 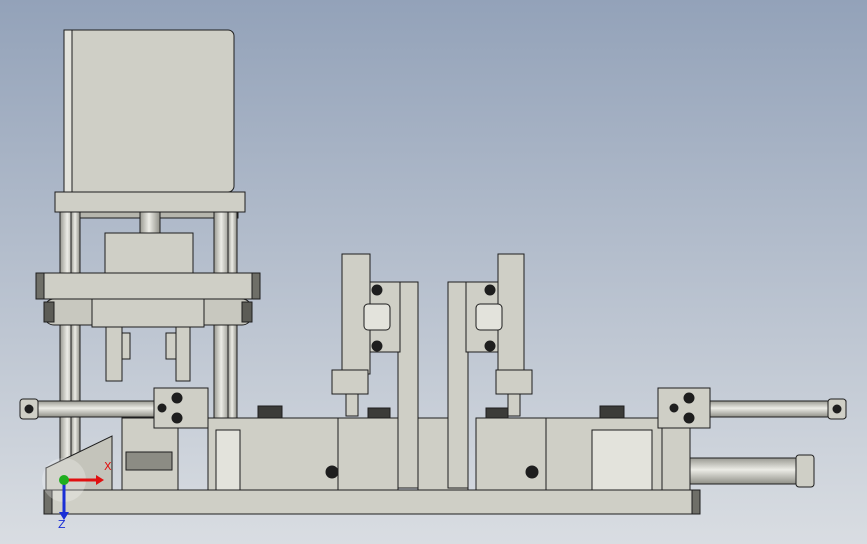 What do you see at coordinates (29, 409) in the screenshot?
I see `left-cylinder-port` at bounding box center [29, 409].